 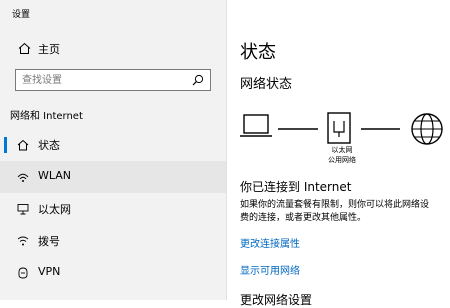 I want to click on sidebar-item-label: VPN, so click(x=49, y=271).